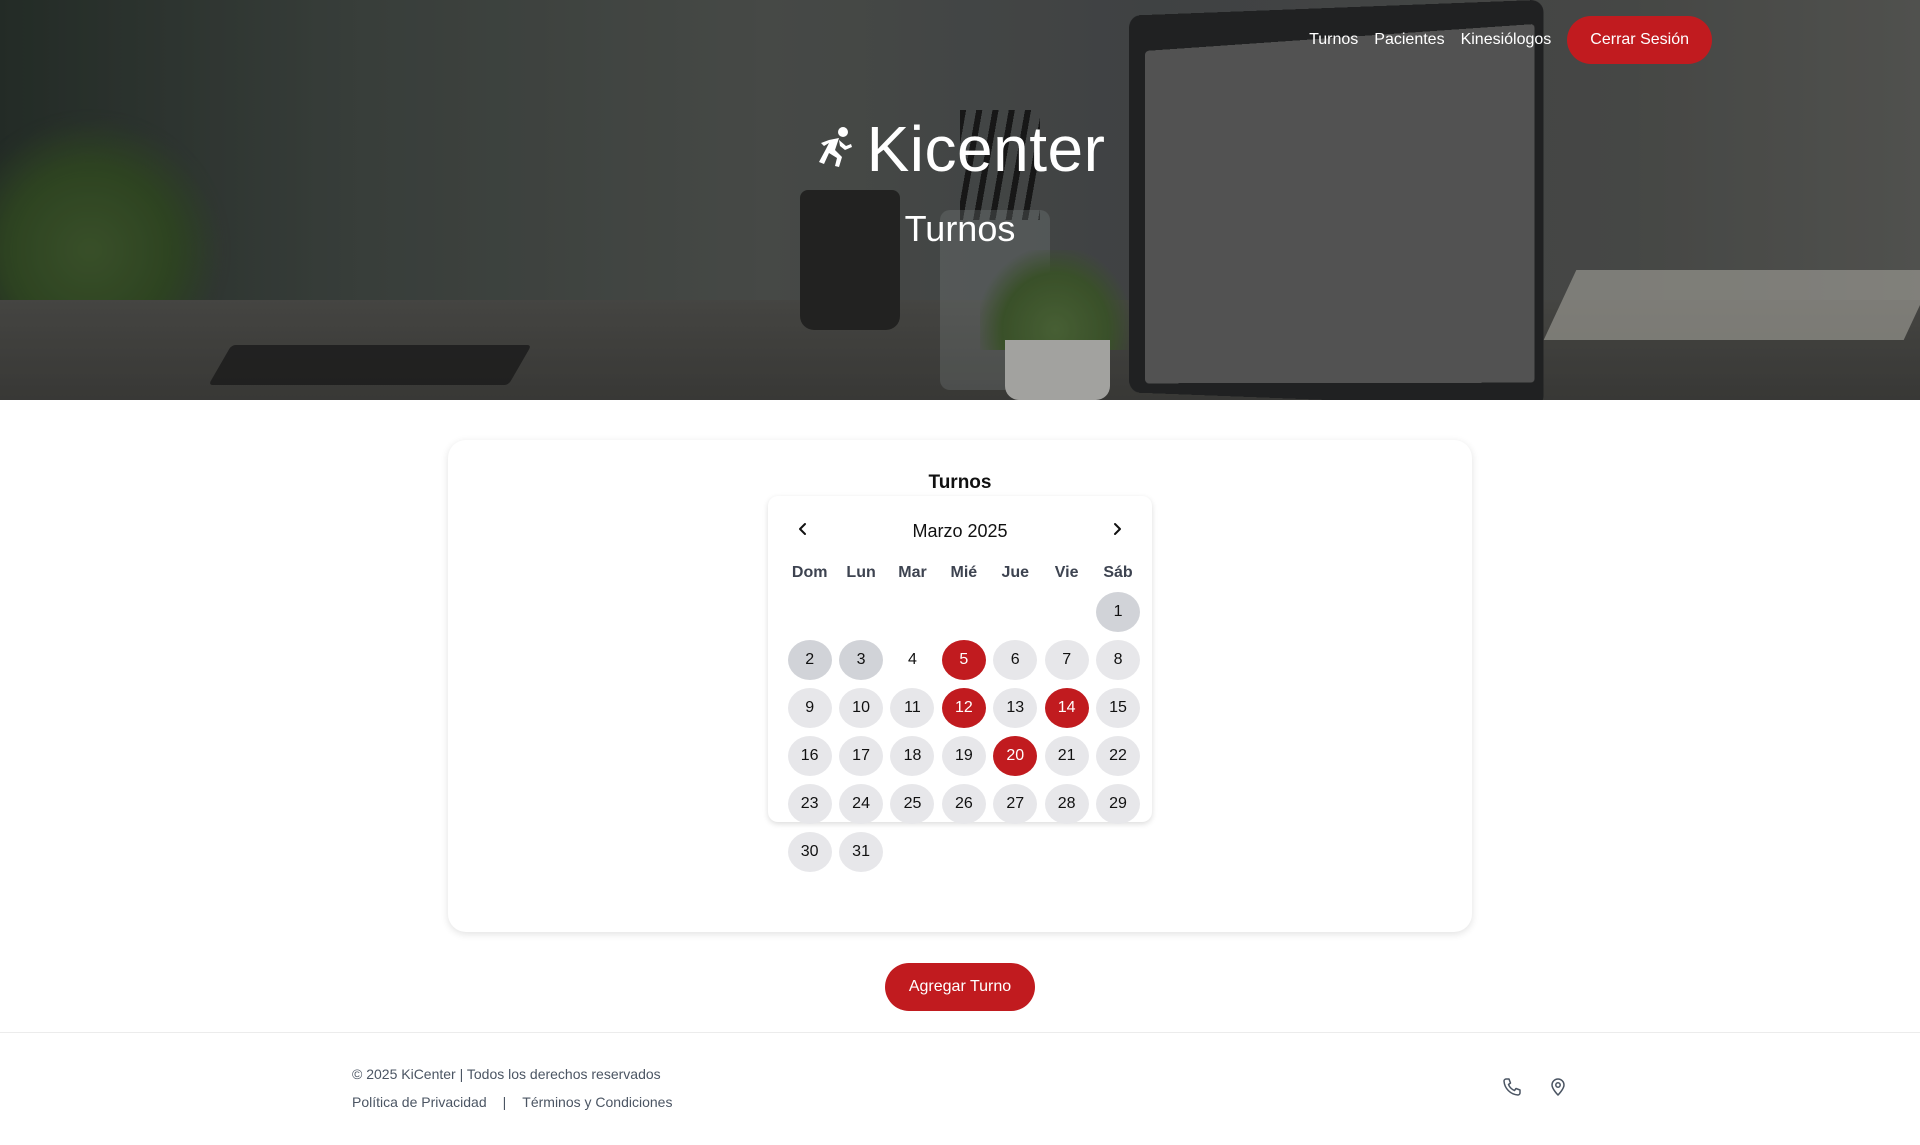 The height and width of the screenshot is (1145, 1920). Describe the element at coordinates (1015, 572) in the screenshot. I see `weekday-label: Jue` at that location.